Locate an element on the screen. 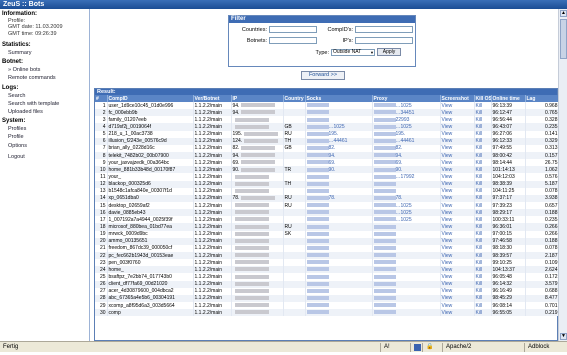  type-select: Outside NAT ▼ is located at coordinates (353, 52).